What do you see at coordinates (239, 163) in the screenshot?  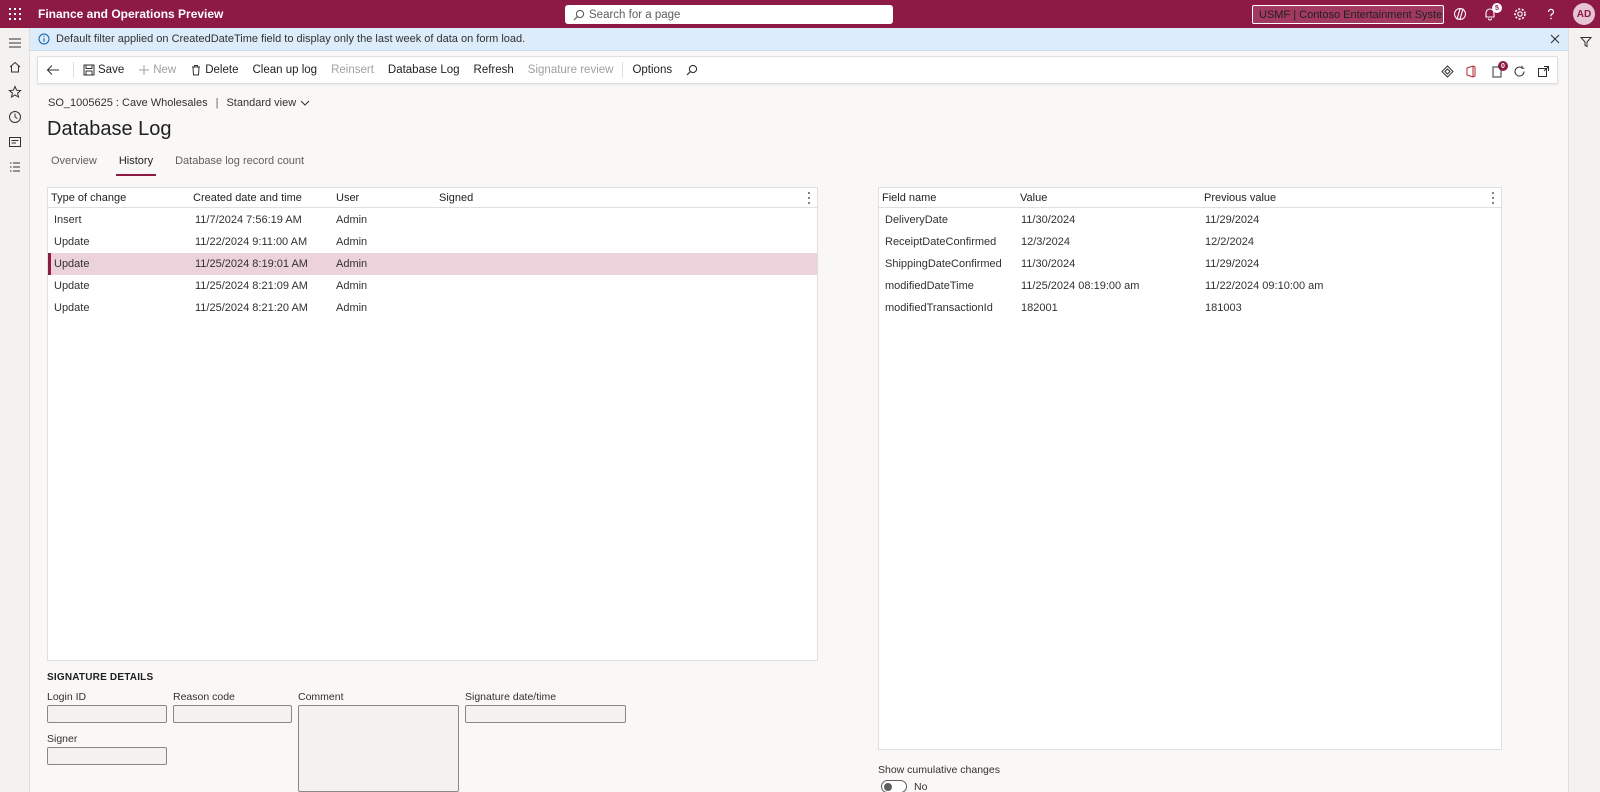 I see `tab-database-log-record-count: Database log record count` at bounding box center [239, 163].